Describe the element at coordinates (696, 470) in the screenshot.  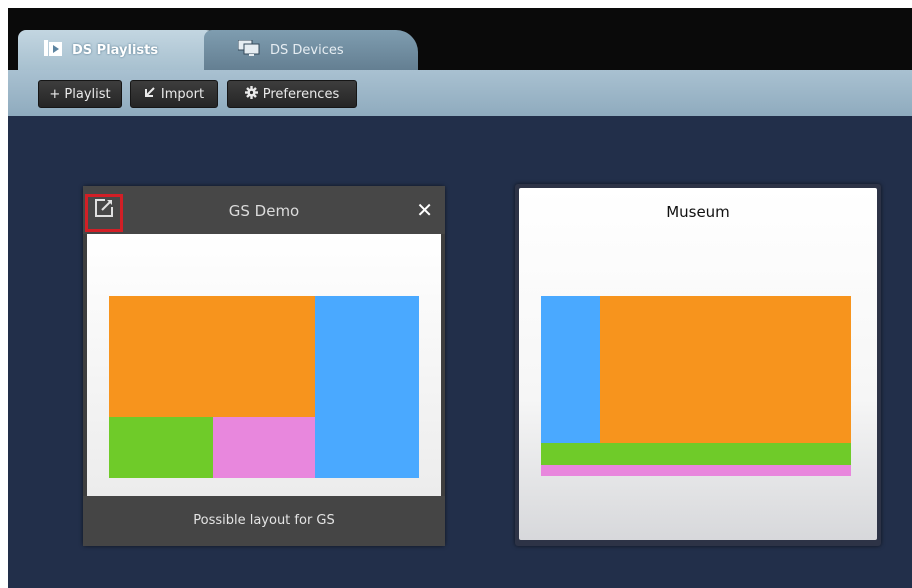
I see `layout-zone-footer` at that location.